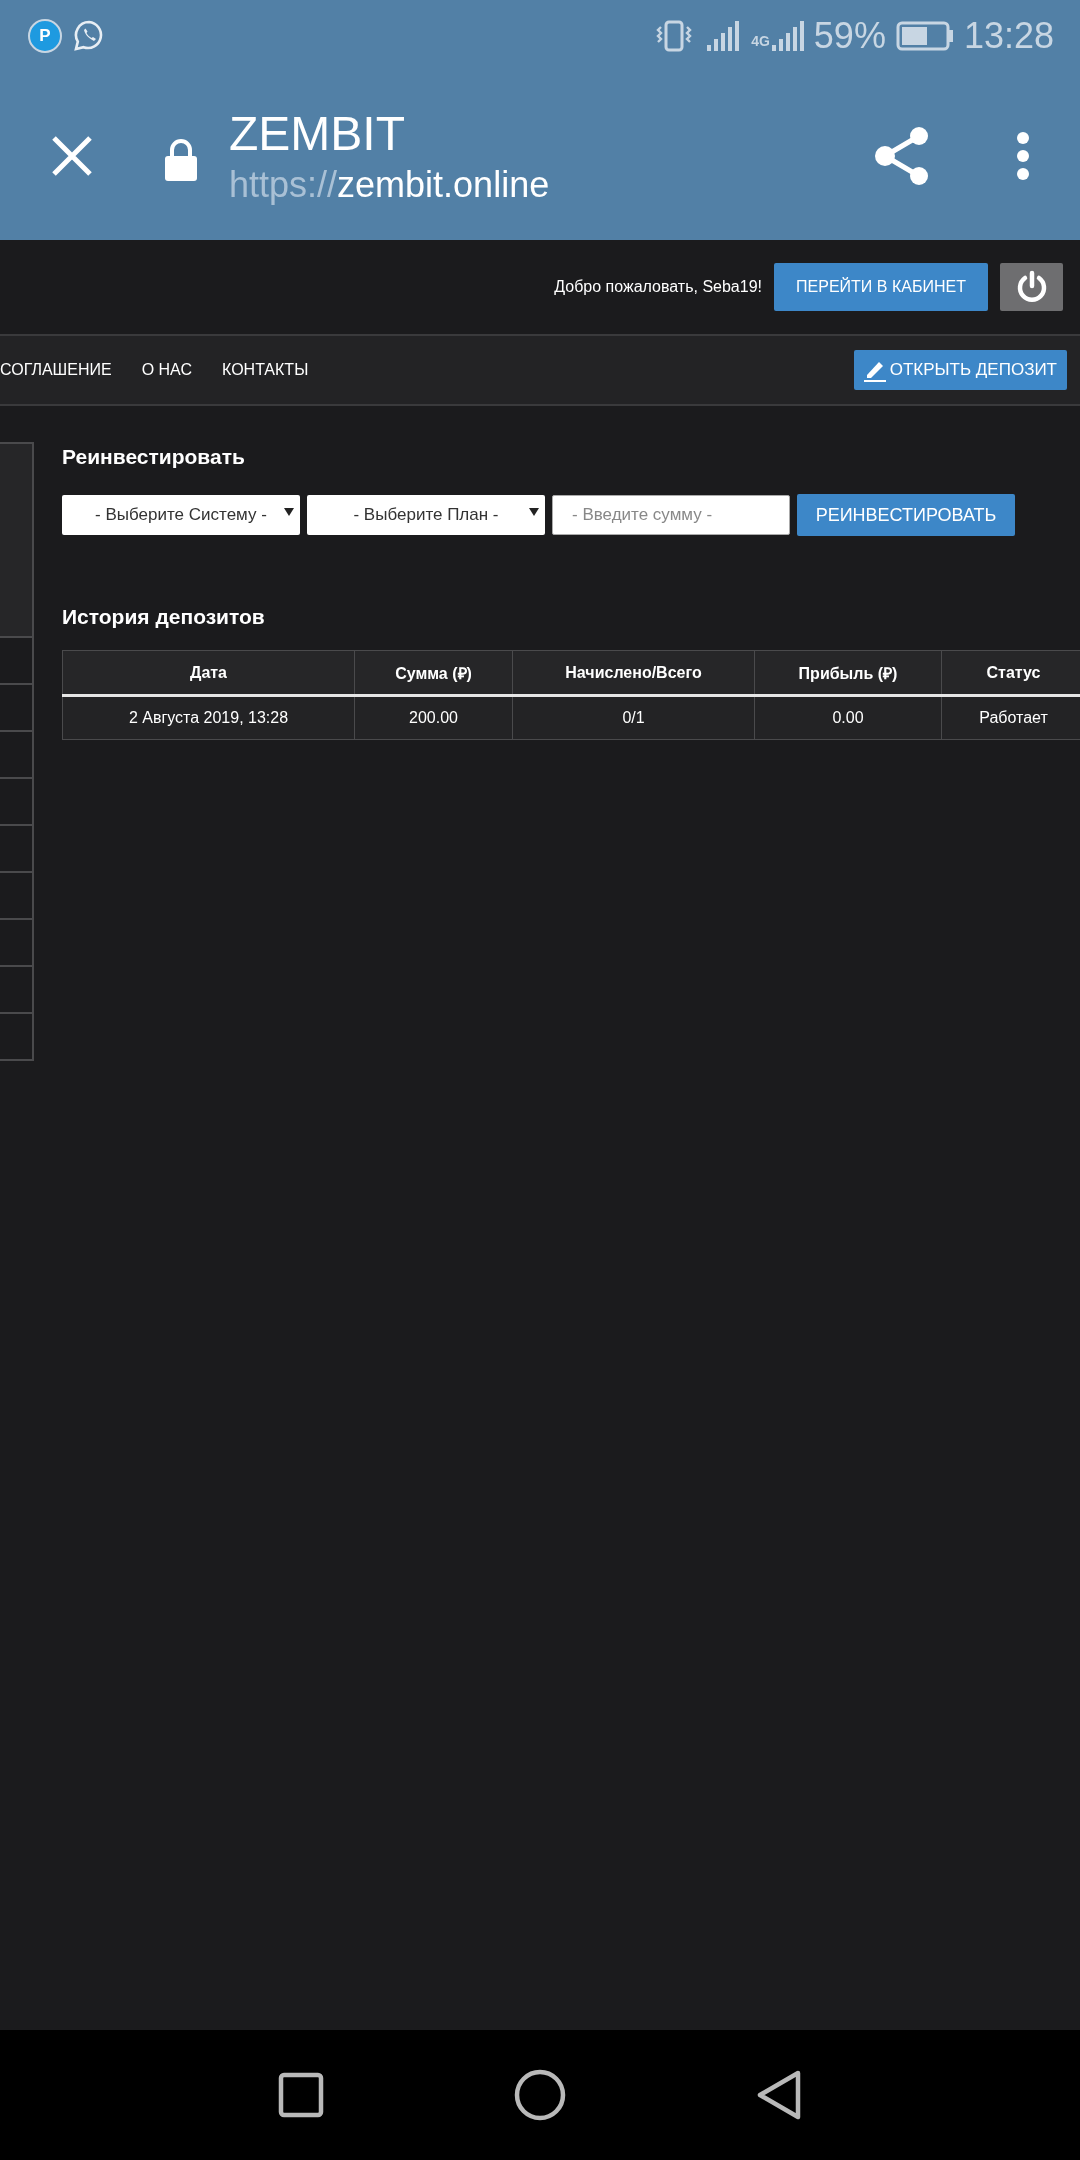 Image resolution: width=1080 pixels, height=2160 pixels. What do you see at coordinates (433, 717) in the screenshot?
I see `table-cell: 200.00` at bounding box center [433, 717].